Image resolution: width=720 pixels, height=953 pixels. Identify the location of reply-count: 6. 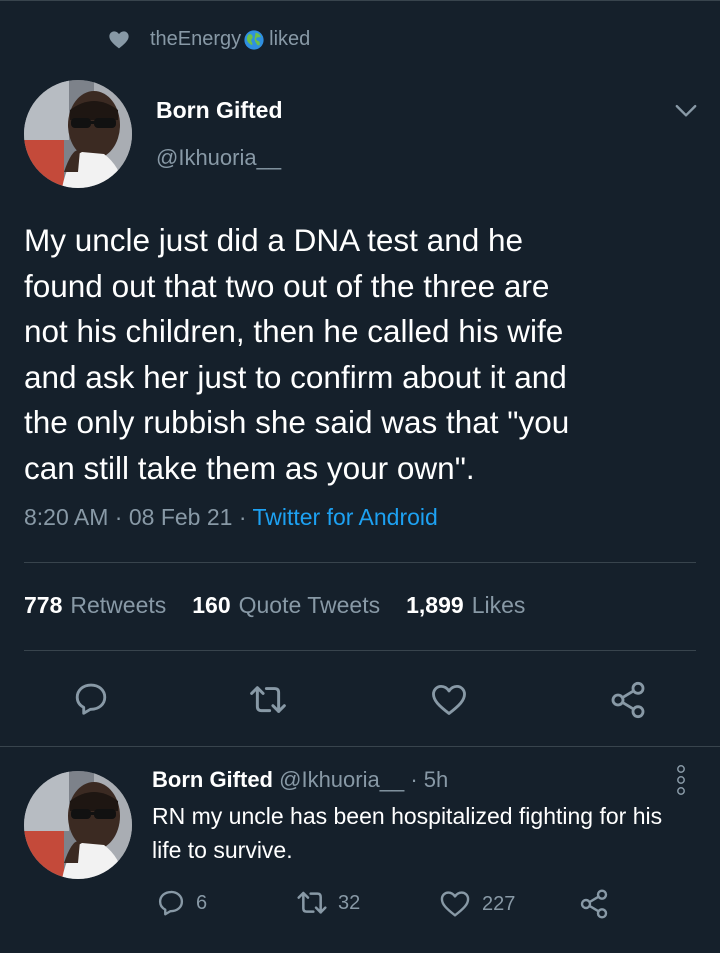
(202, 902).